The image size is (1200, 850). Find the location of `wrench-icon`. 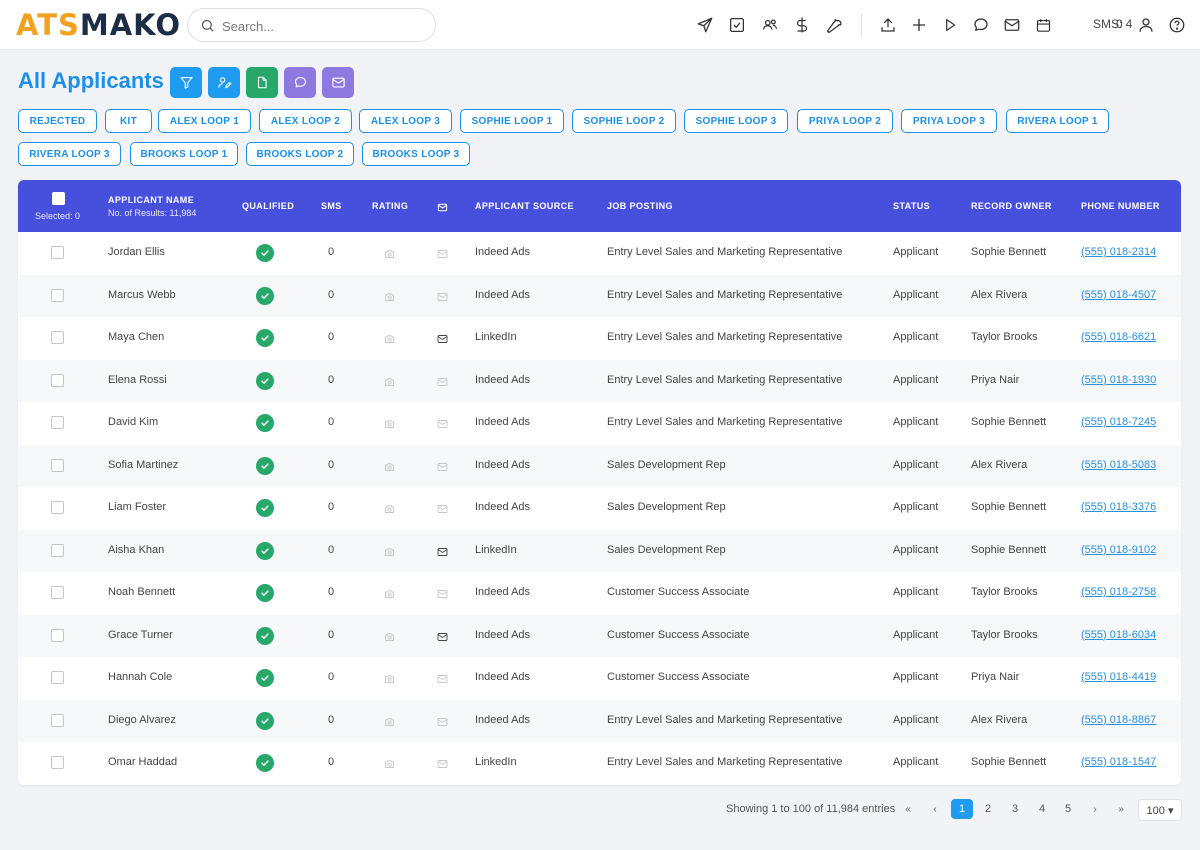

wrench-icon is located at coordinates (835, 25).